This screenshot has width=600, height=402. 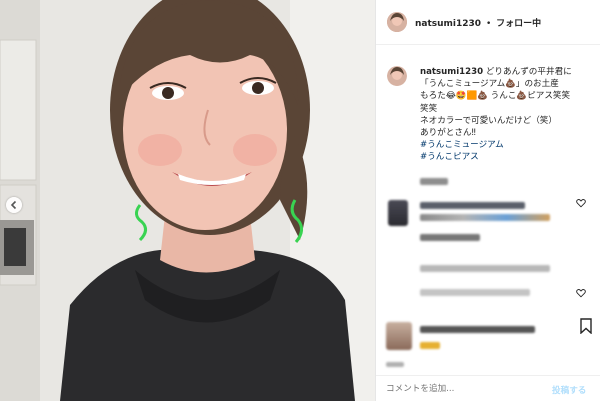 I want to click on avatar, so click(x=397, y=22).